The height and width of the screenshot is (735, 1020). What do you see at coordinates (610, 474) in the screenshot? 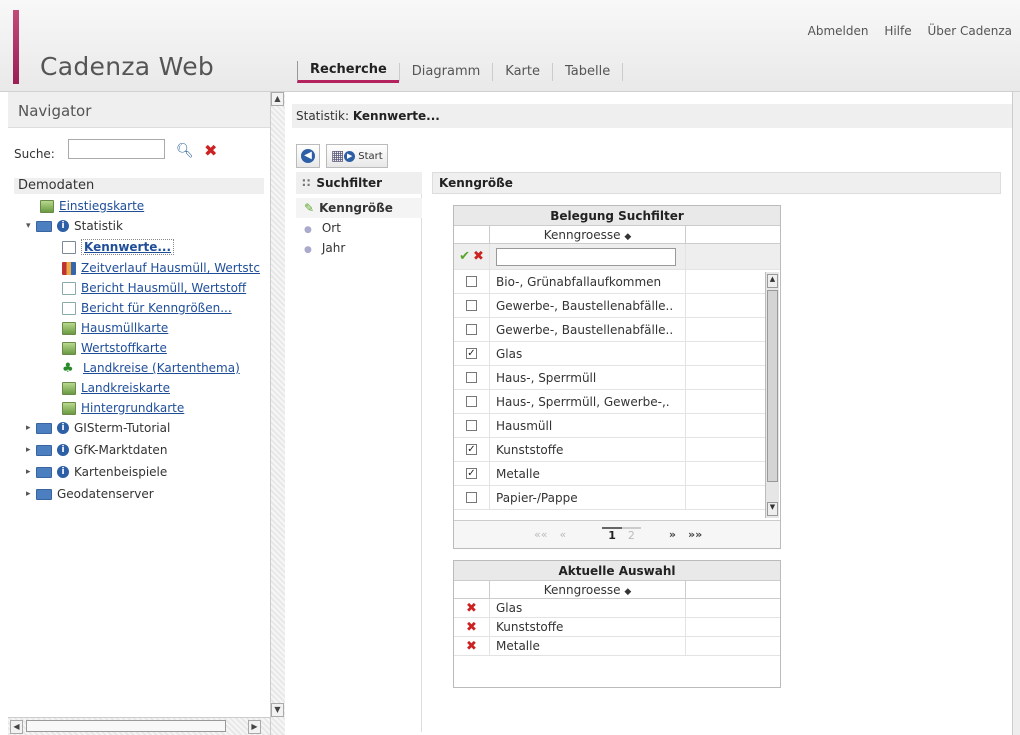
I see `table-row: ✓ Metalle` at bounding box center [610, 474].